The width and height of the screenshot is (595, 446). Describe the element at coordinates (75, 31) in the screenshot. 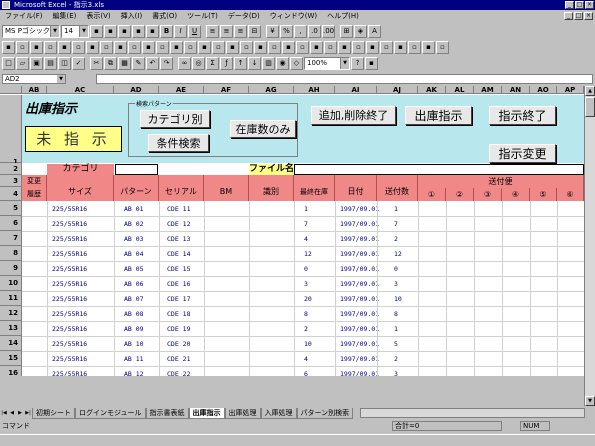

I see `font-size-combo: 14 ▼` at that location.